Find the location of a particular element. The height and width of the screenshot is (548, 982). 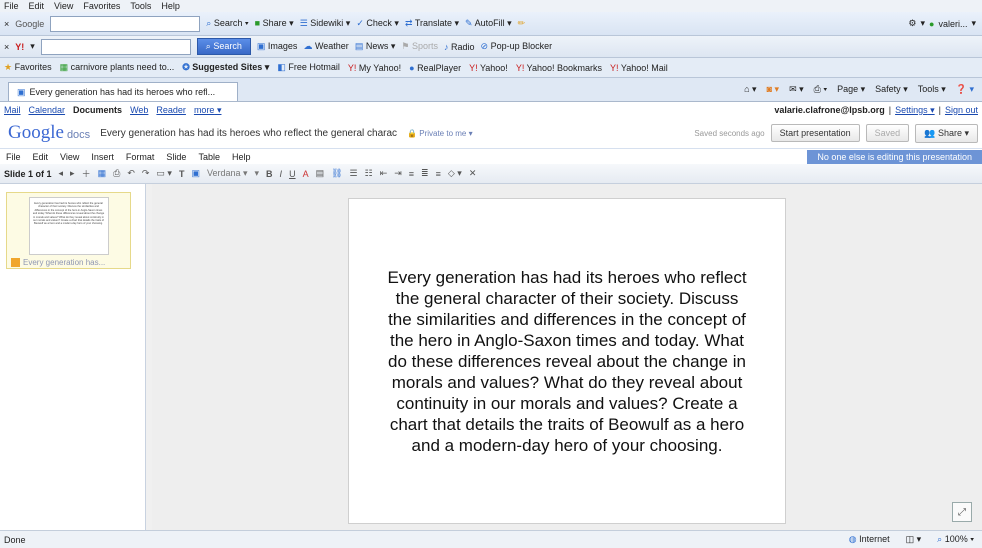

docs-menu-table: Table is located at coordinates (209, 157).